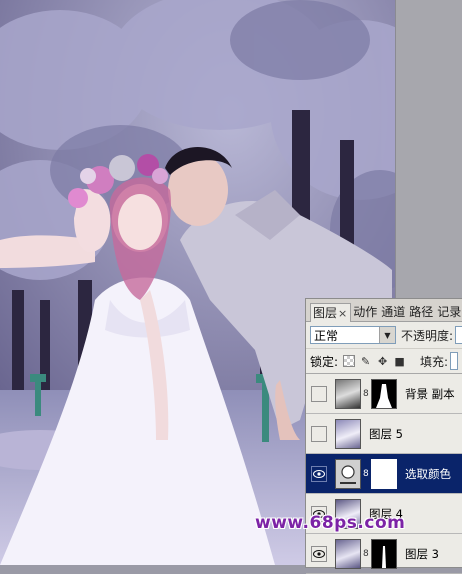 The width and height of the screenshot is (462, 574). What do you see at coordinates (434, 361) in the screenshot?
I see `fill-label: 填充:` at bounding box center [434, 361].